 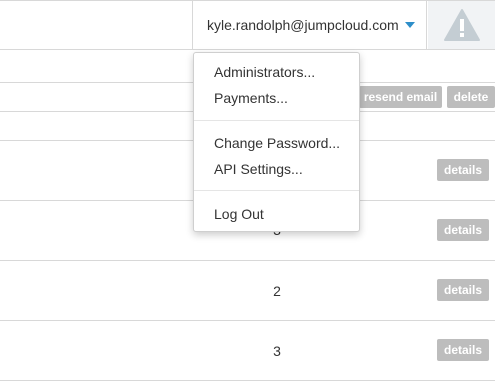 I want to click on alerts-button, so click(x=461, y=25).